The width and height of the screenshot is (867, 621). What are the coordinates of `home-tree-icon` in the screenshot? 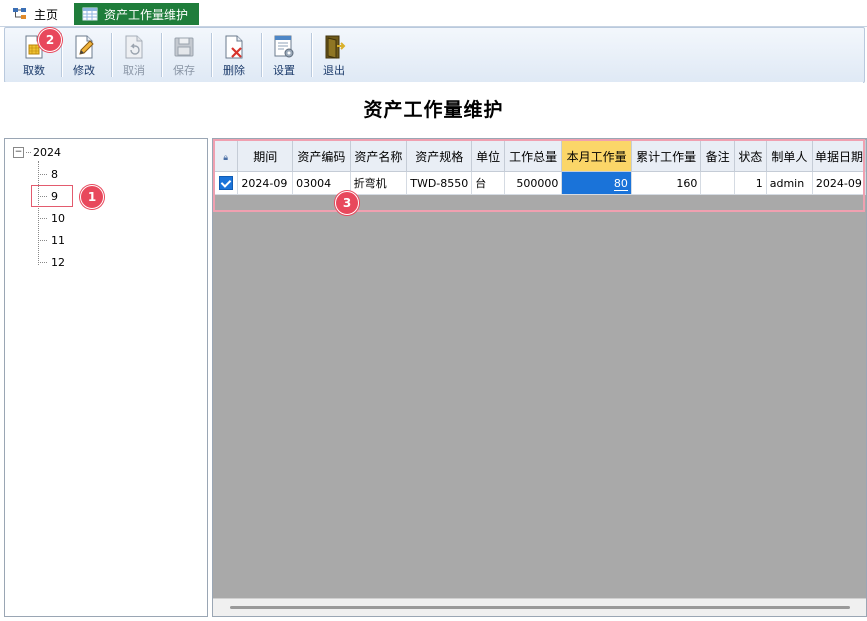 It's located at (19, 13).